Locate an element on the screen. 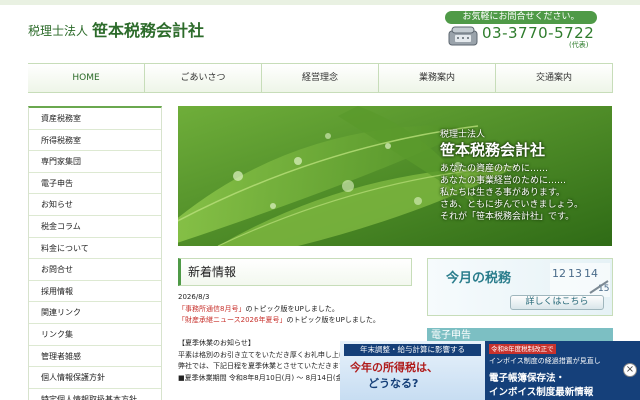 The width and height of the screenshot is (640, 400). ad-left-headline2: どうなる? is located at coordinates (393, 383).